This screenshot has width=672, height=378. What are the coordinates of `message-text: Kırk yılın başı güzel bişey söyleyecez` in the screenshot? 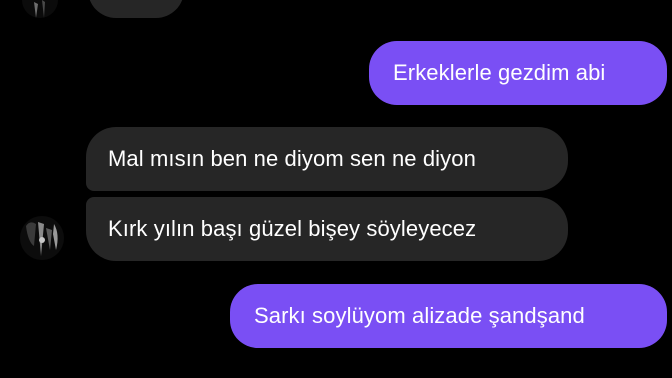 It's located at (292, 228).